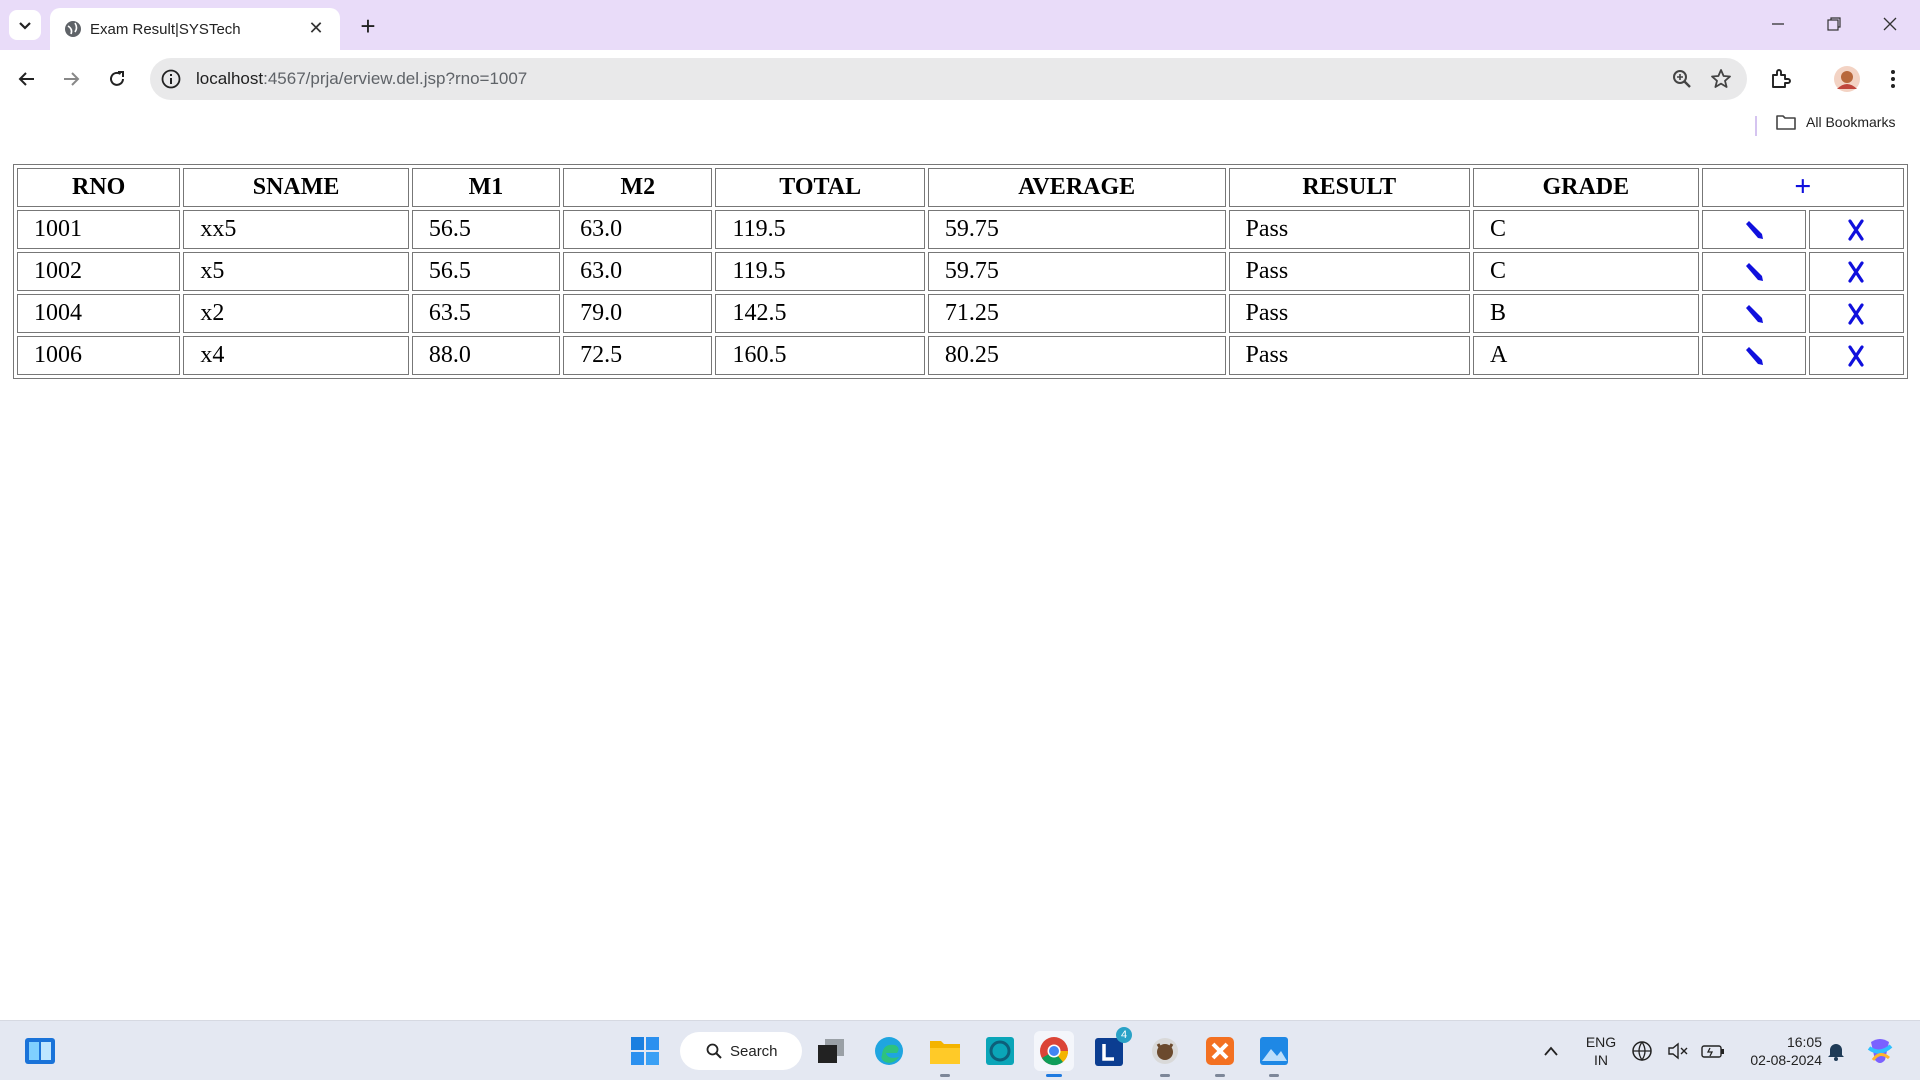 The height and width of the screenshot is (1080, 1920). What do you see at coordinates (1804, 1042) in the screenshot?
I see `clock-time: 16:05` at bounding box center [1804, 1042].